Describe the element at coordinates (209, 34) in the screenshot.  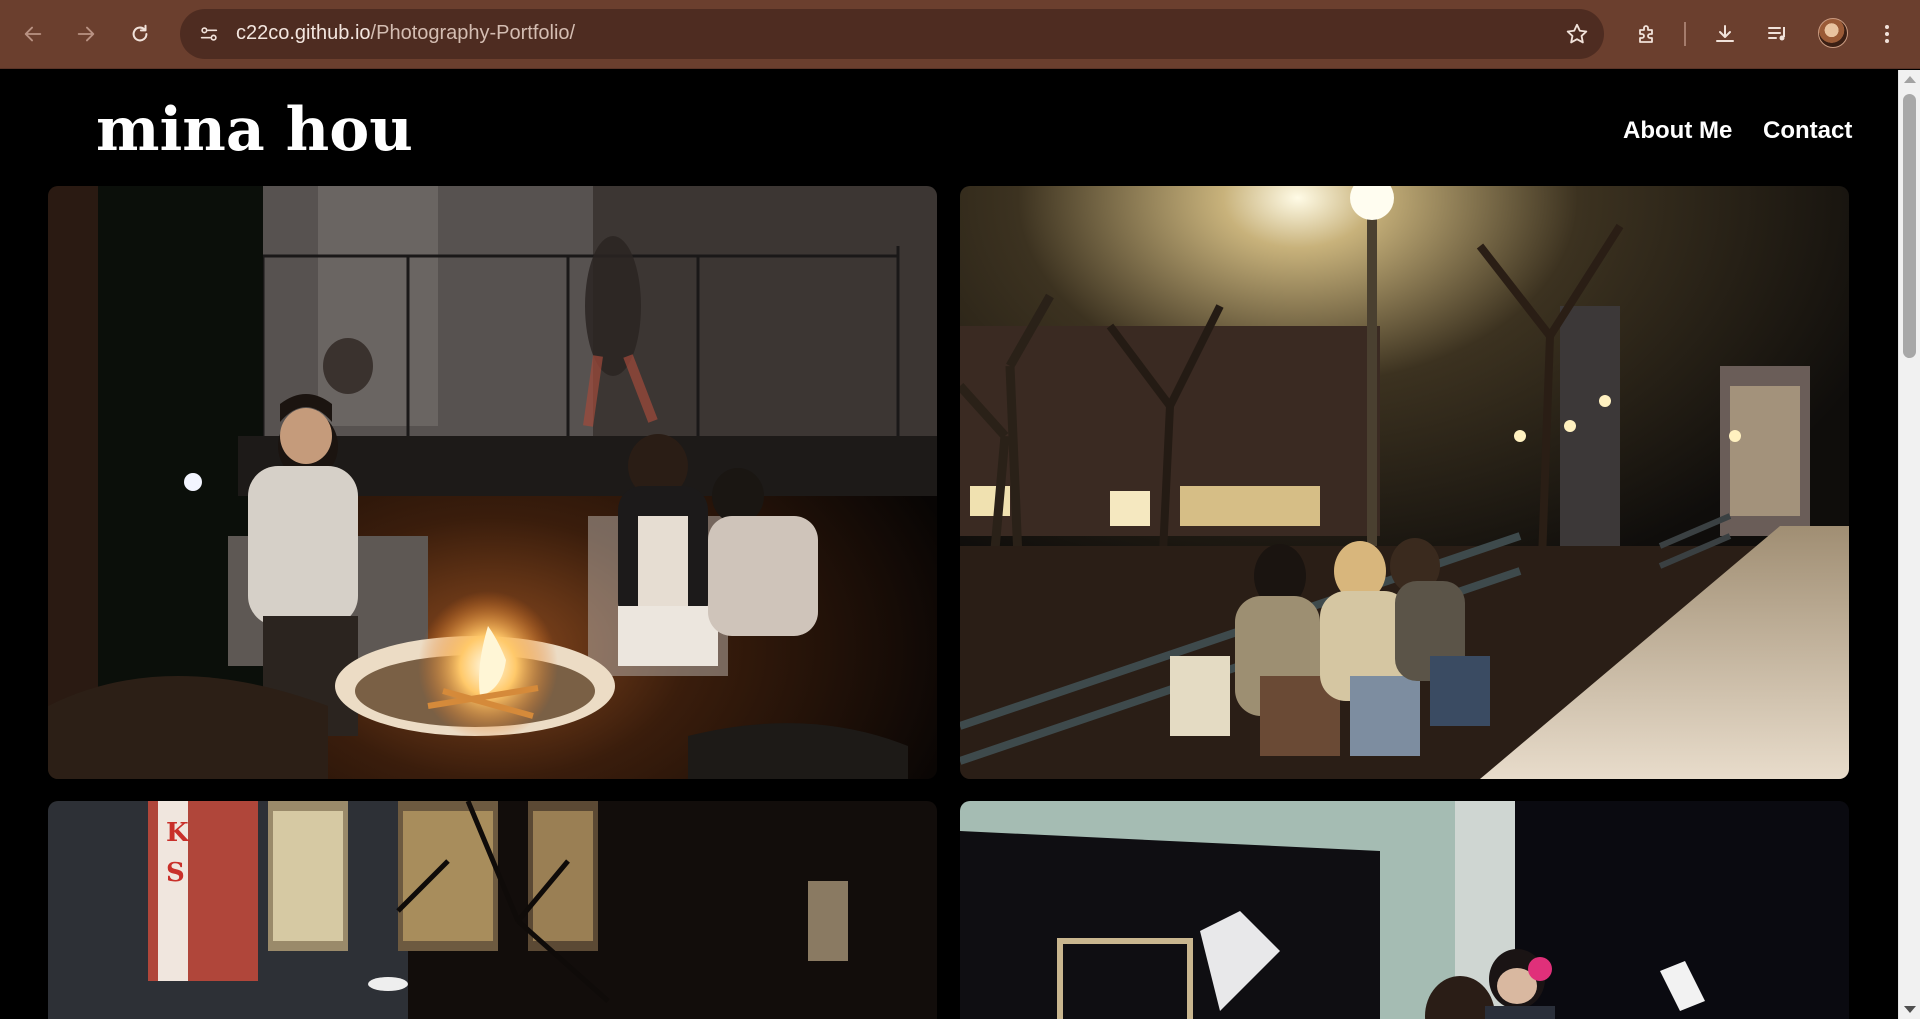
I see `site-info-icon` at that location.